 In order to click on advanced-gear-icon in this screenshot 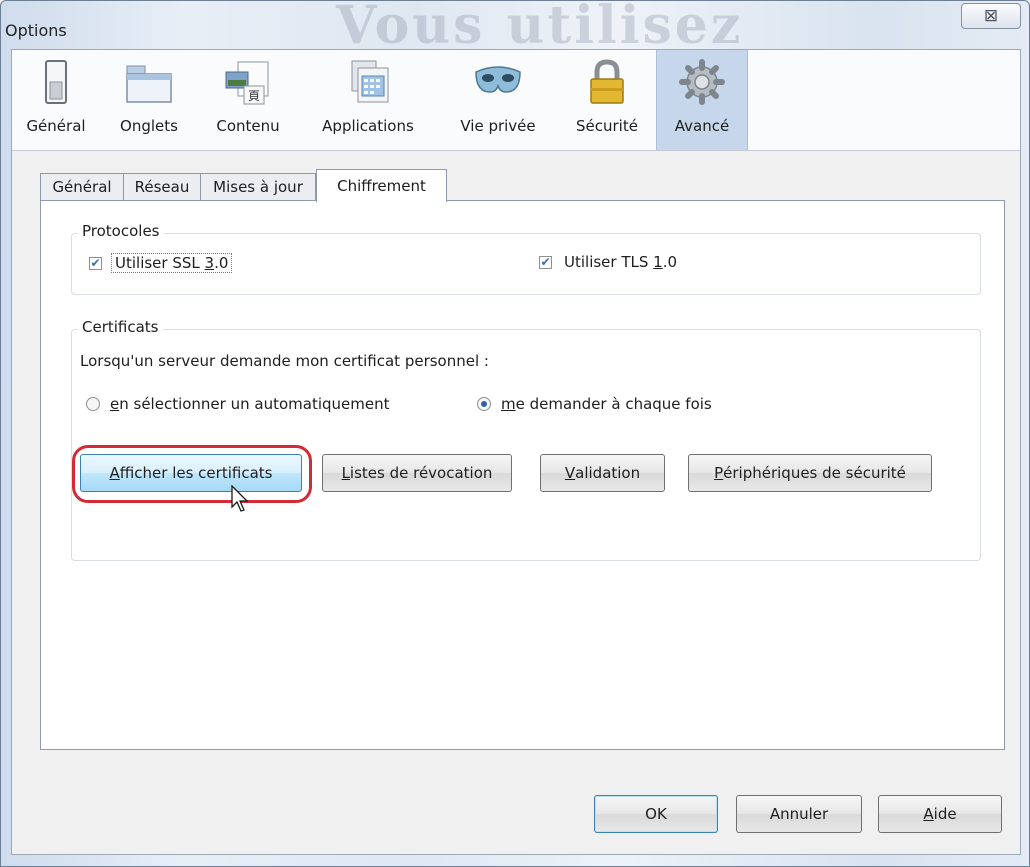, I will do `click(702, 82)`.